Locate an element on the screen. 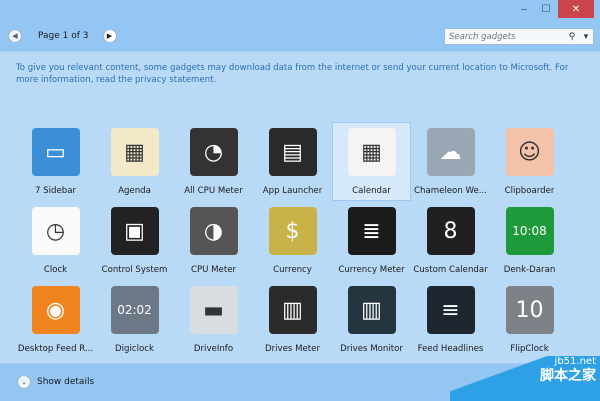 The width and height of the screenshot is (600, 401). gadget-tile: 8 Custom Calendar is located at coordinates (450, 240).